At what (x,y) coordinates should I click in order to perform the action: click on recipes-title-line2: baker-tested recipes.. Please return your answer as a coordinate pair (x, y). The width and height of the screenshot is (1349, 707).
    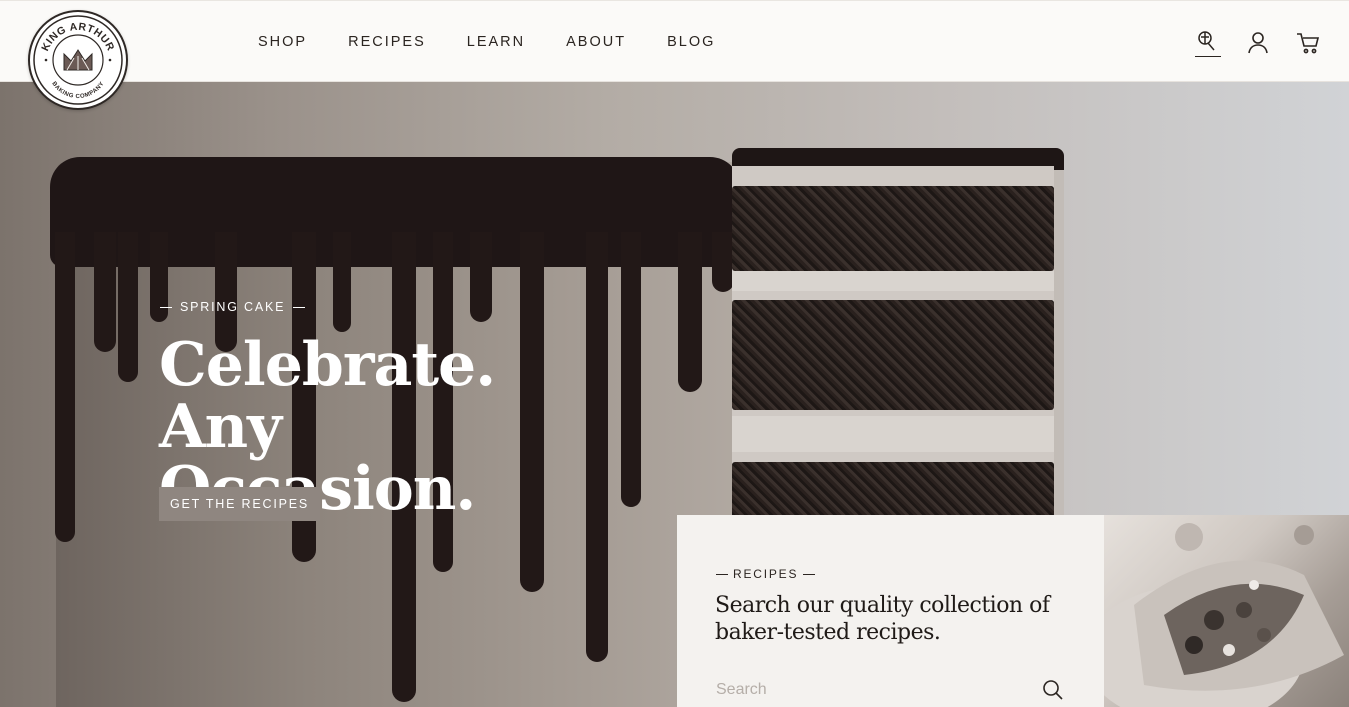
    Looking at the image, I should click on (828, 632).